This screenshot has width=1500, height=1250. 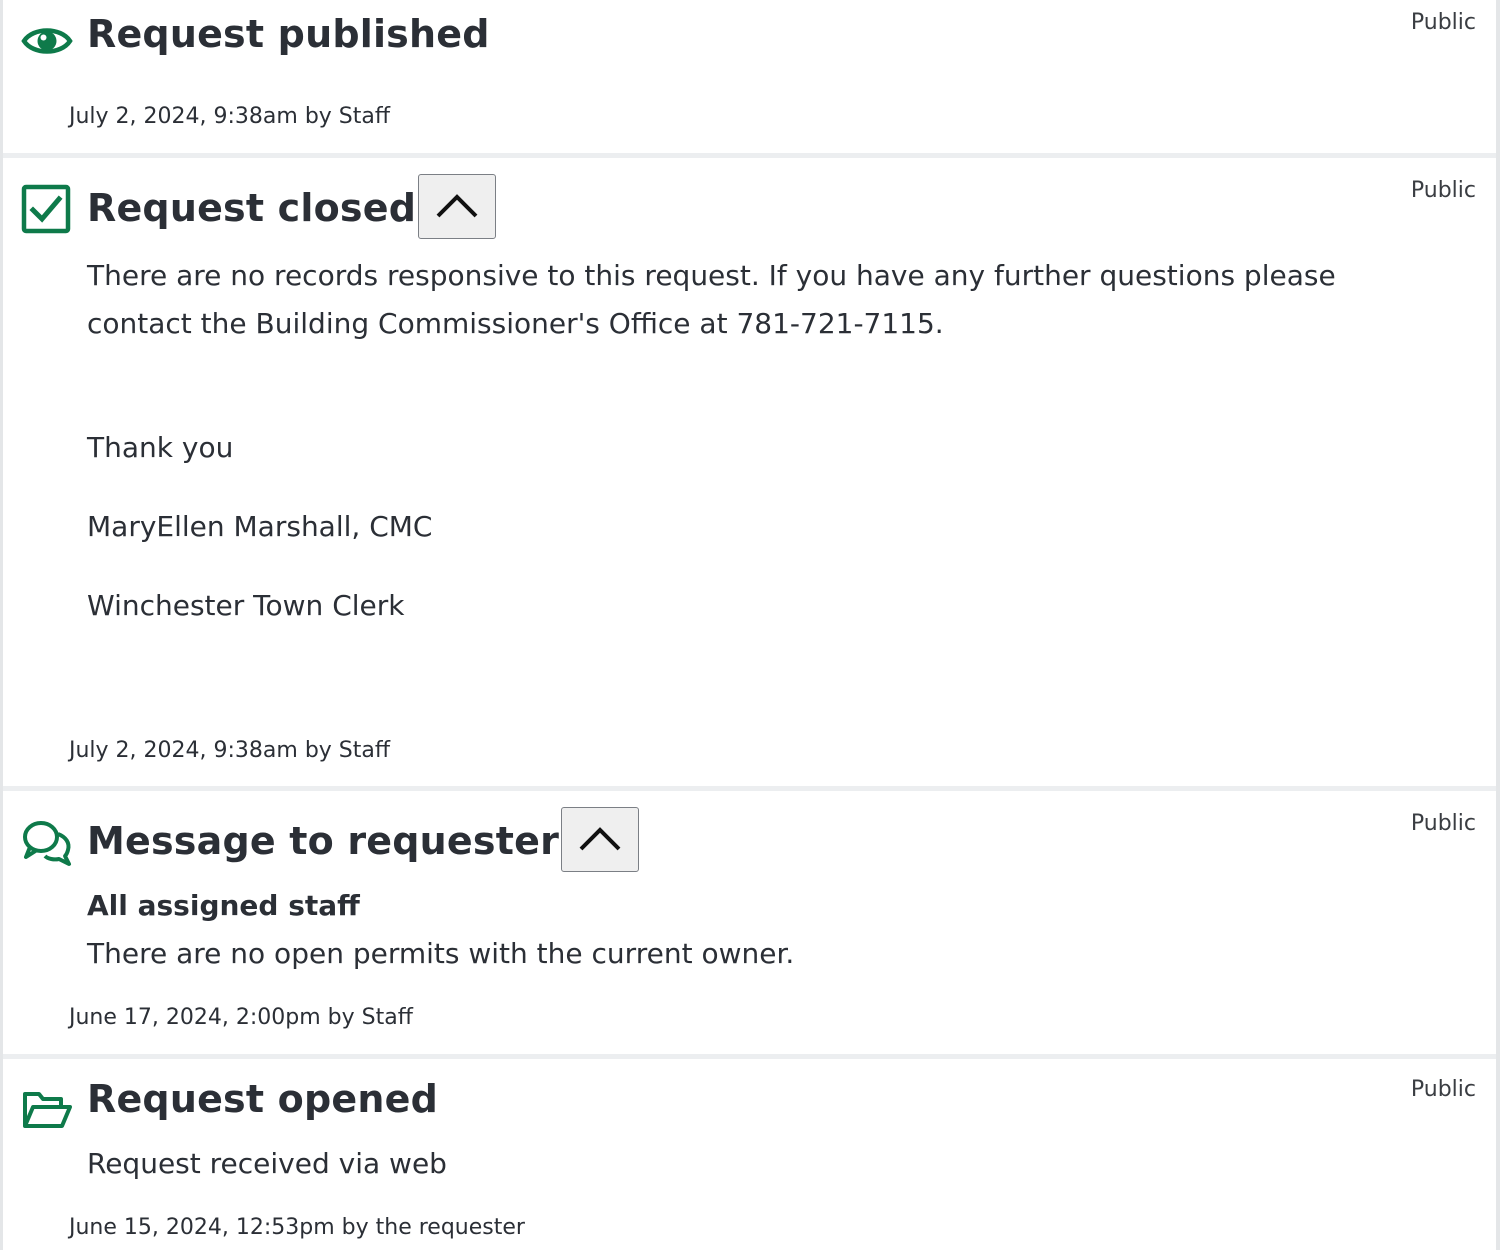 What do you see at coordinates (47, 40) in the screenshot?
I see `eye-icon` at bounding box center [47, 40].